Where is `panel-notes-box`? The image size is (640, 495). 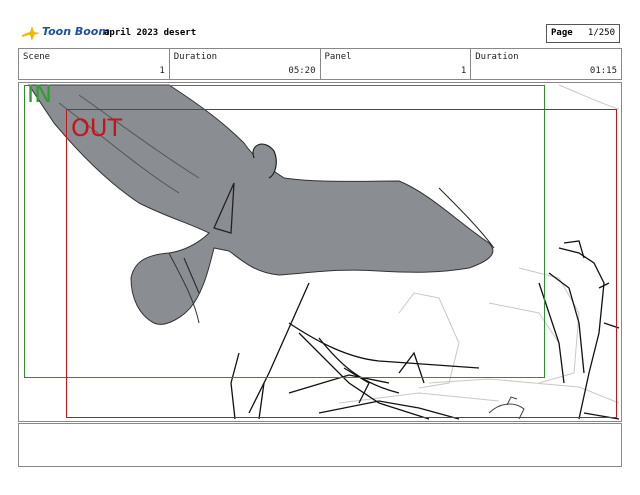 panel-notes-box is located at coordinates (320, 445).